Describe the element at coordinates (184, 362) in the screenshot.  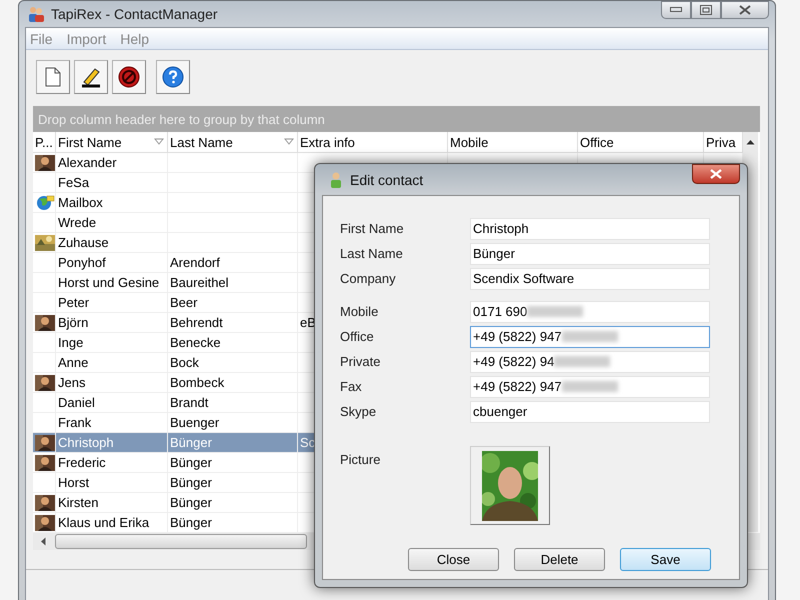
I see `table-cell: Bock` at that location.